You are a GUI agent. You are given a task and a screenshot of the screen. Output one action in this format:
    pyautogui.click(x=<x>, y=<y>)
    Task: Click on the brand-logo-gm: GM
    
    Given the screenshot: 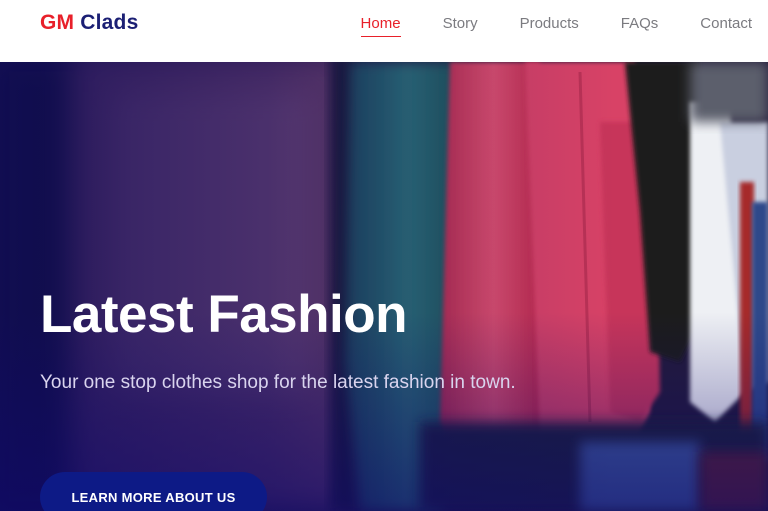 What is the action you would take?
    pyautogui.click(x=57, y=22)
    